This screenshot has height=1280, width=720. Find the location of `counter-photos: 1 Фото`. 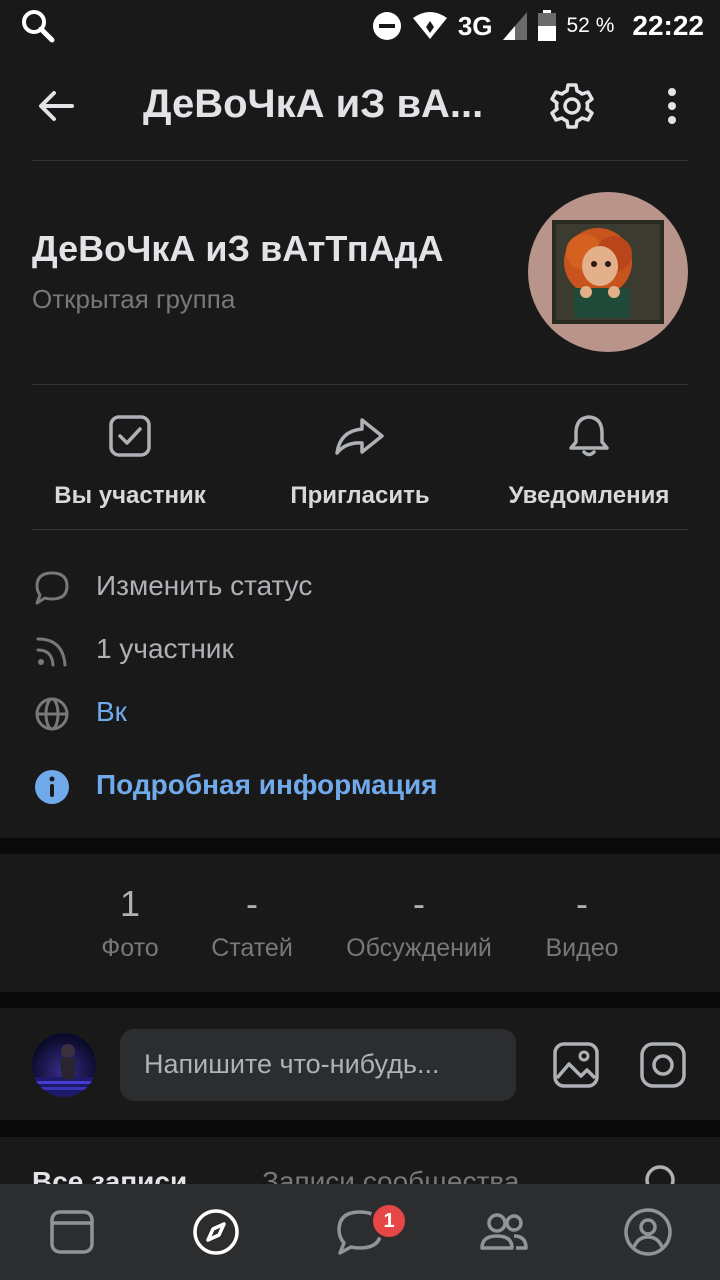

counter-photos: 1 Фото is located at coordinates (130, 920).